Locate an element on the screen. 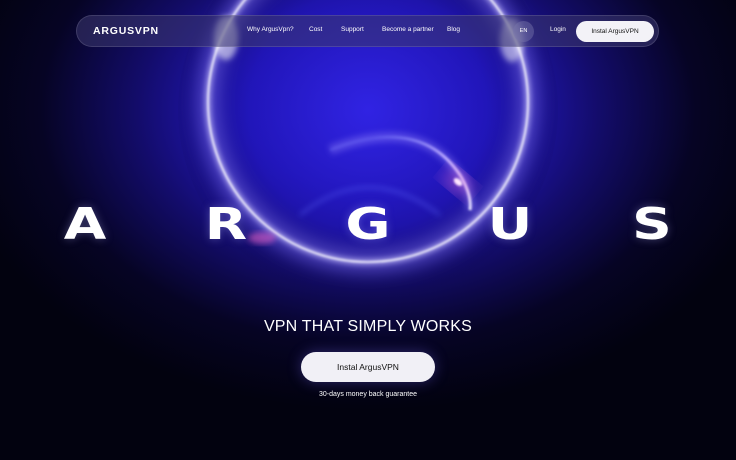 The image size is (736, 460). nav-link-blog: Blog is located at coordinates (453, 29).